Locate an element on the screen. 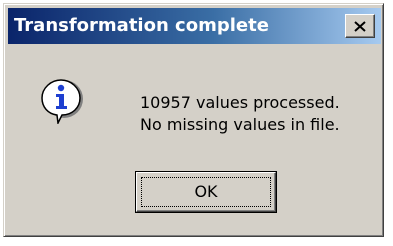 The height and width of the screenshot is (246, 393). close-button is located at coordinates (360, 26).